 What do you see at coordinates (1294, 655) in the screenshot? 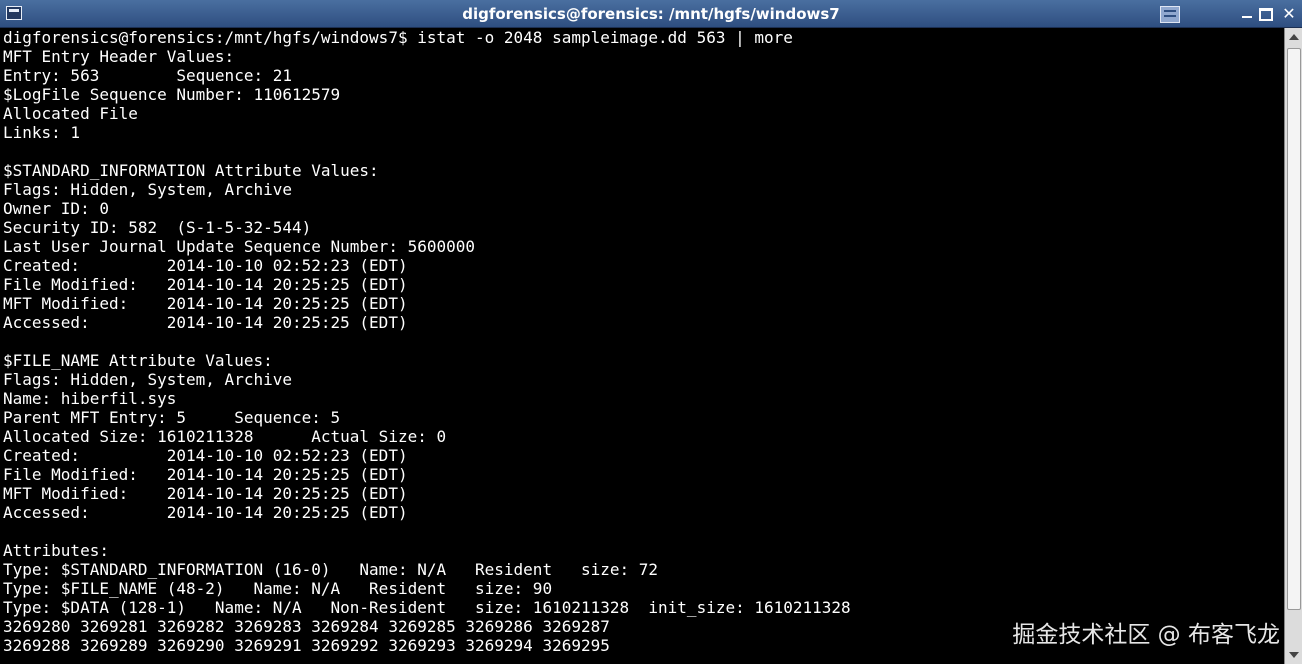
I see `scroll-down-arrow-icon` at bounding box center [1294, 655].